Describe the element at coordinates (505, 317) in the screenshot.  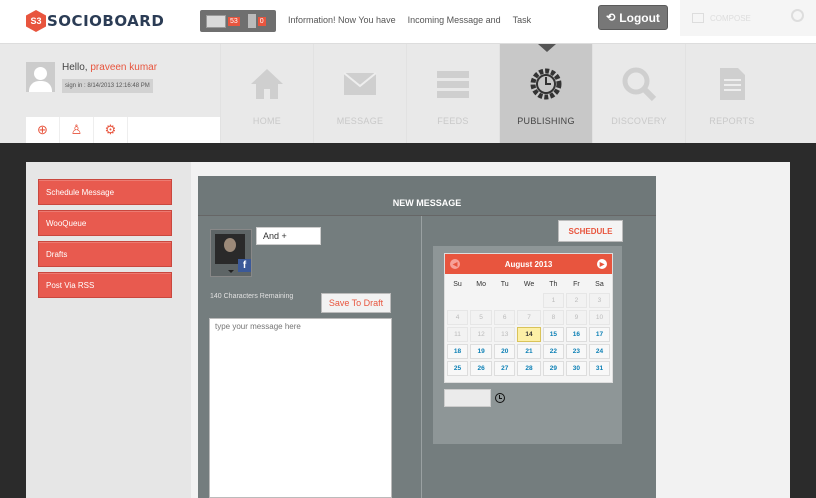
I see `calendar-day: 6` at that location.